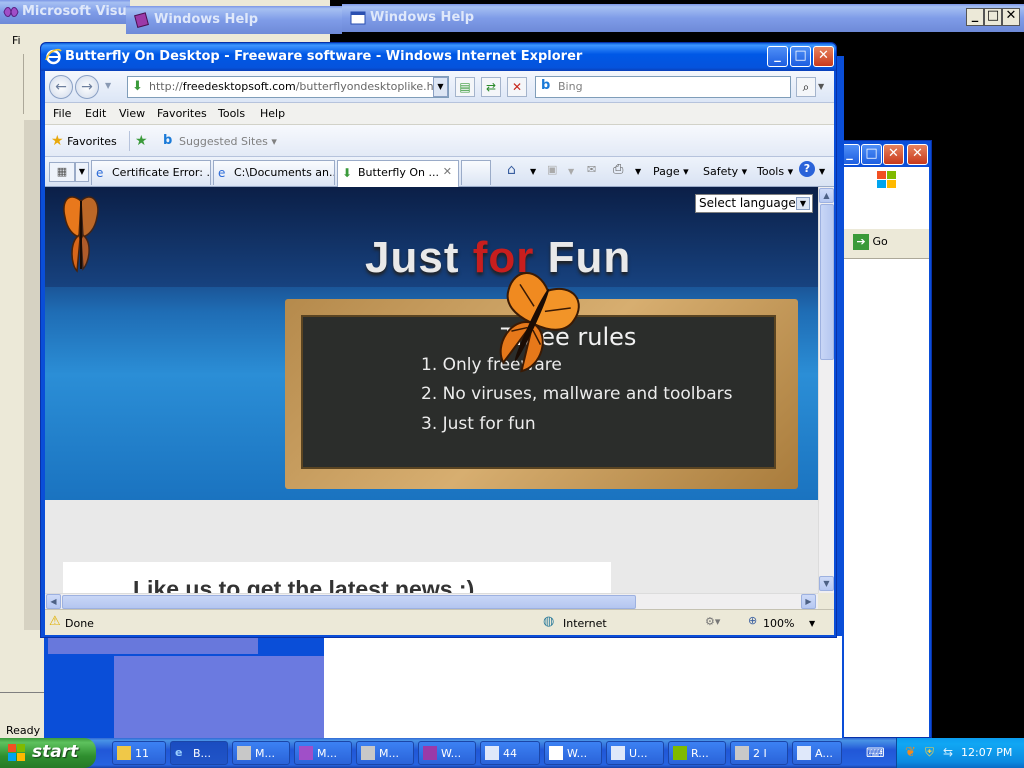  Describe the element at coordinates (153, 646) in the screenshot. I see `lower-bar` at that location.